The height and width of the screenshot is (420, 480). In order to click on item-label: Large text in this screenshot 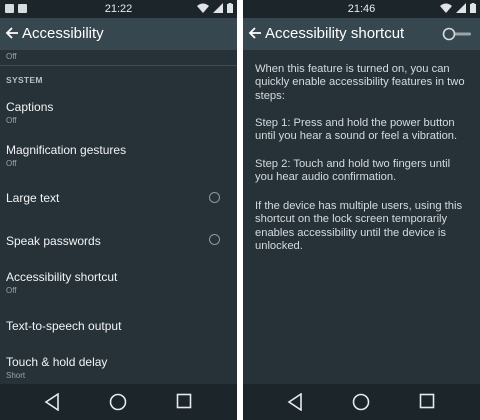, I will do `click(33, 198)`.